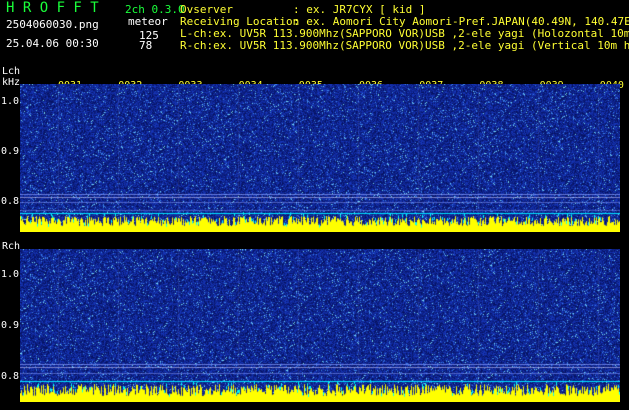  What do you see at coordinates (10, 151) in the screenshot?
I see `lch-ytick-0-9: 0.9` at bounding box center [10, 151].